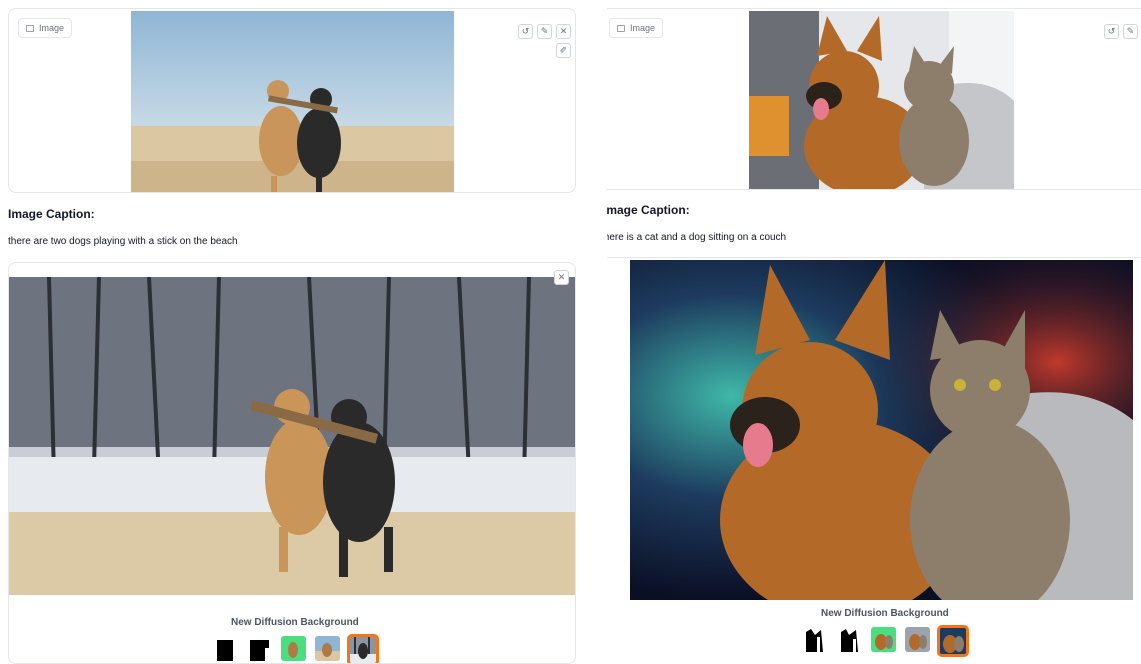 The width and height of the screenshot is (1141, 664). I want to click on thumbnail-space-selected, so click(953, 641).